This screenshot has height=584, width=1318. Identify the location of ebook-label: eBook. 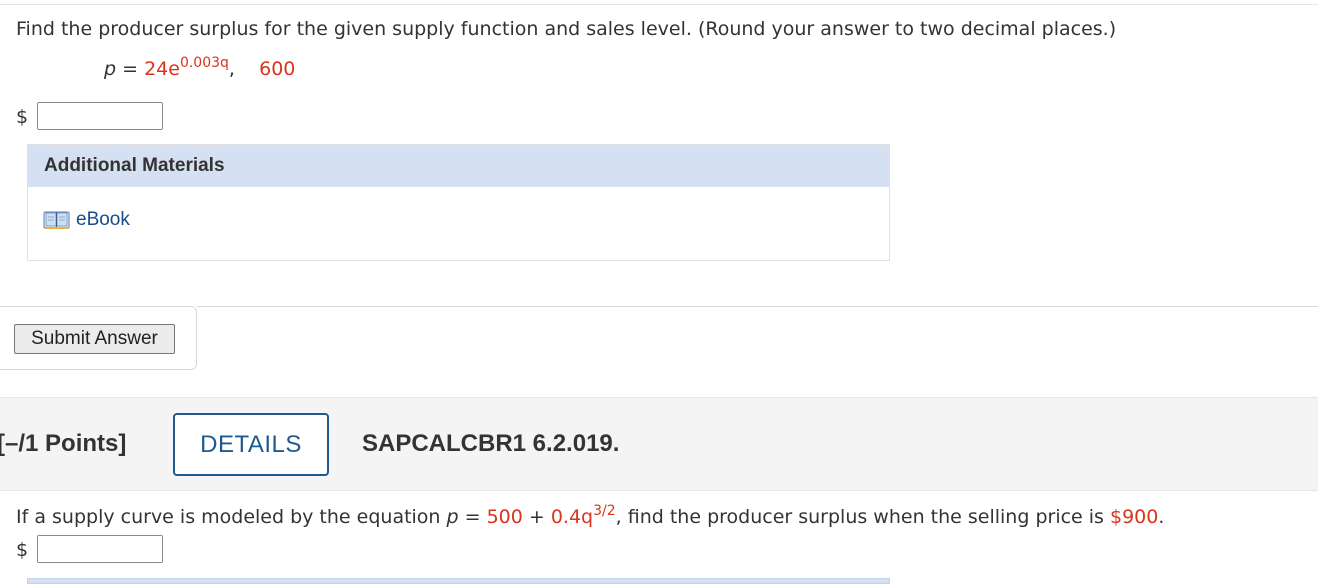
(103, 219).